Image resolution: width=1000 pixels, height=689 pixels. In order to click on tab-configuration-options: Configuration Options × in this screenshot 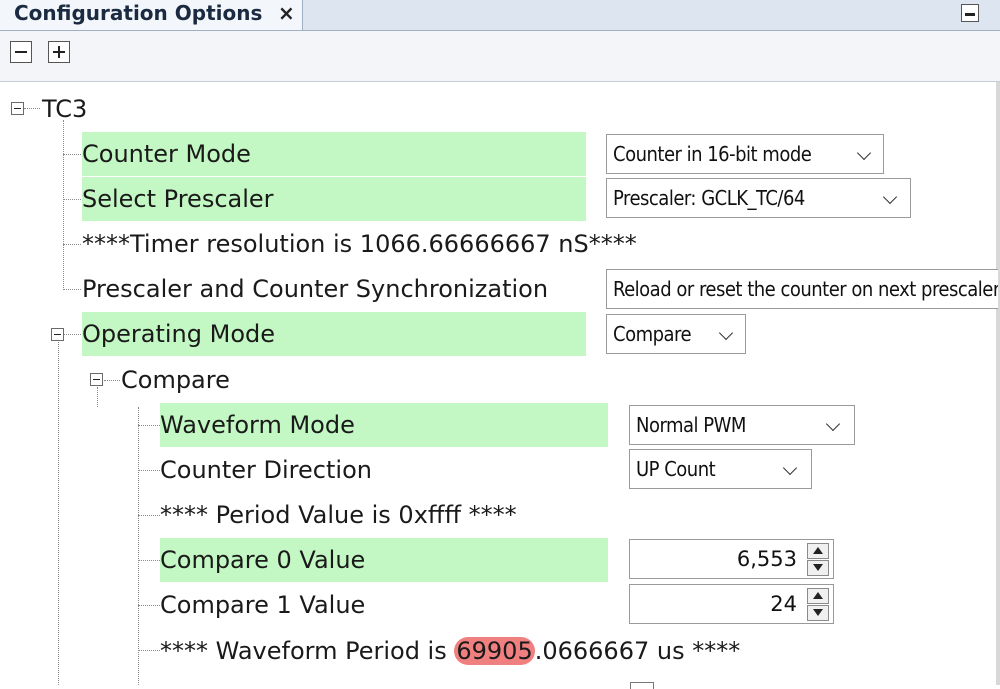, I will do `click(151, 15)`.